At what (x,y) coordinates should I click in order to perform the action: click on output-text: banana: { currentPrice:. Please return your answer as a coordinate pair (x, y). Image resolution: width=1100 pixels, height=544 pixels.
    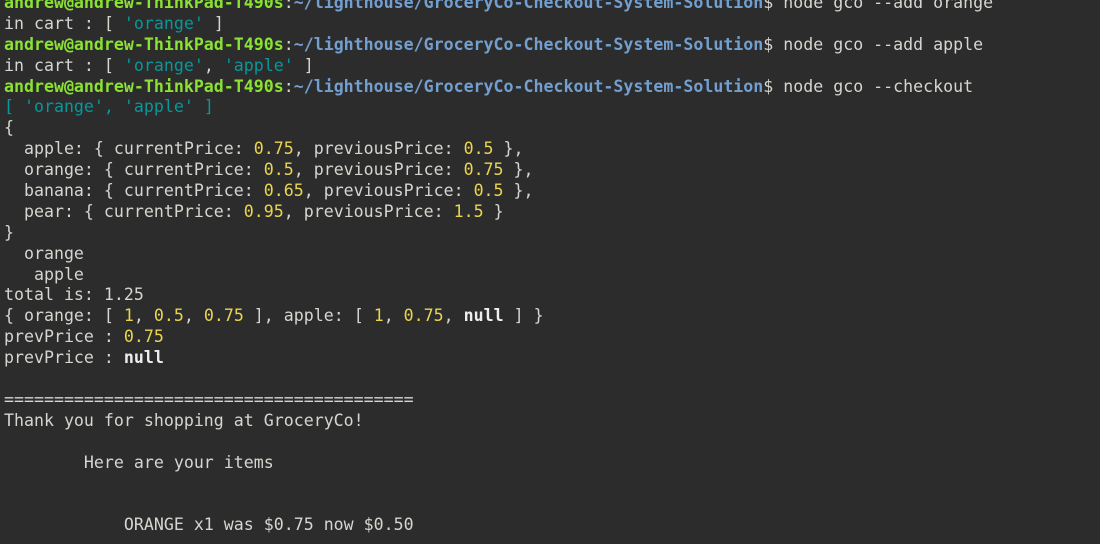
    Looking at the image, I should click on (134, 191).